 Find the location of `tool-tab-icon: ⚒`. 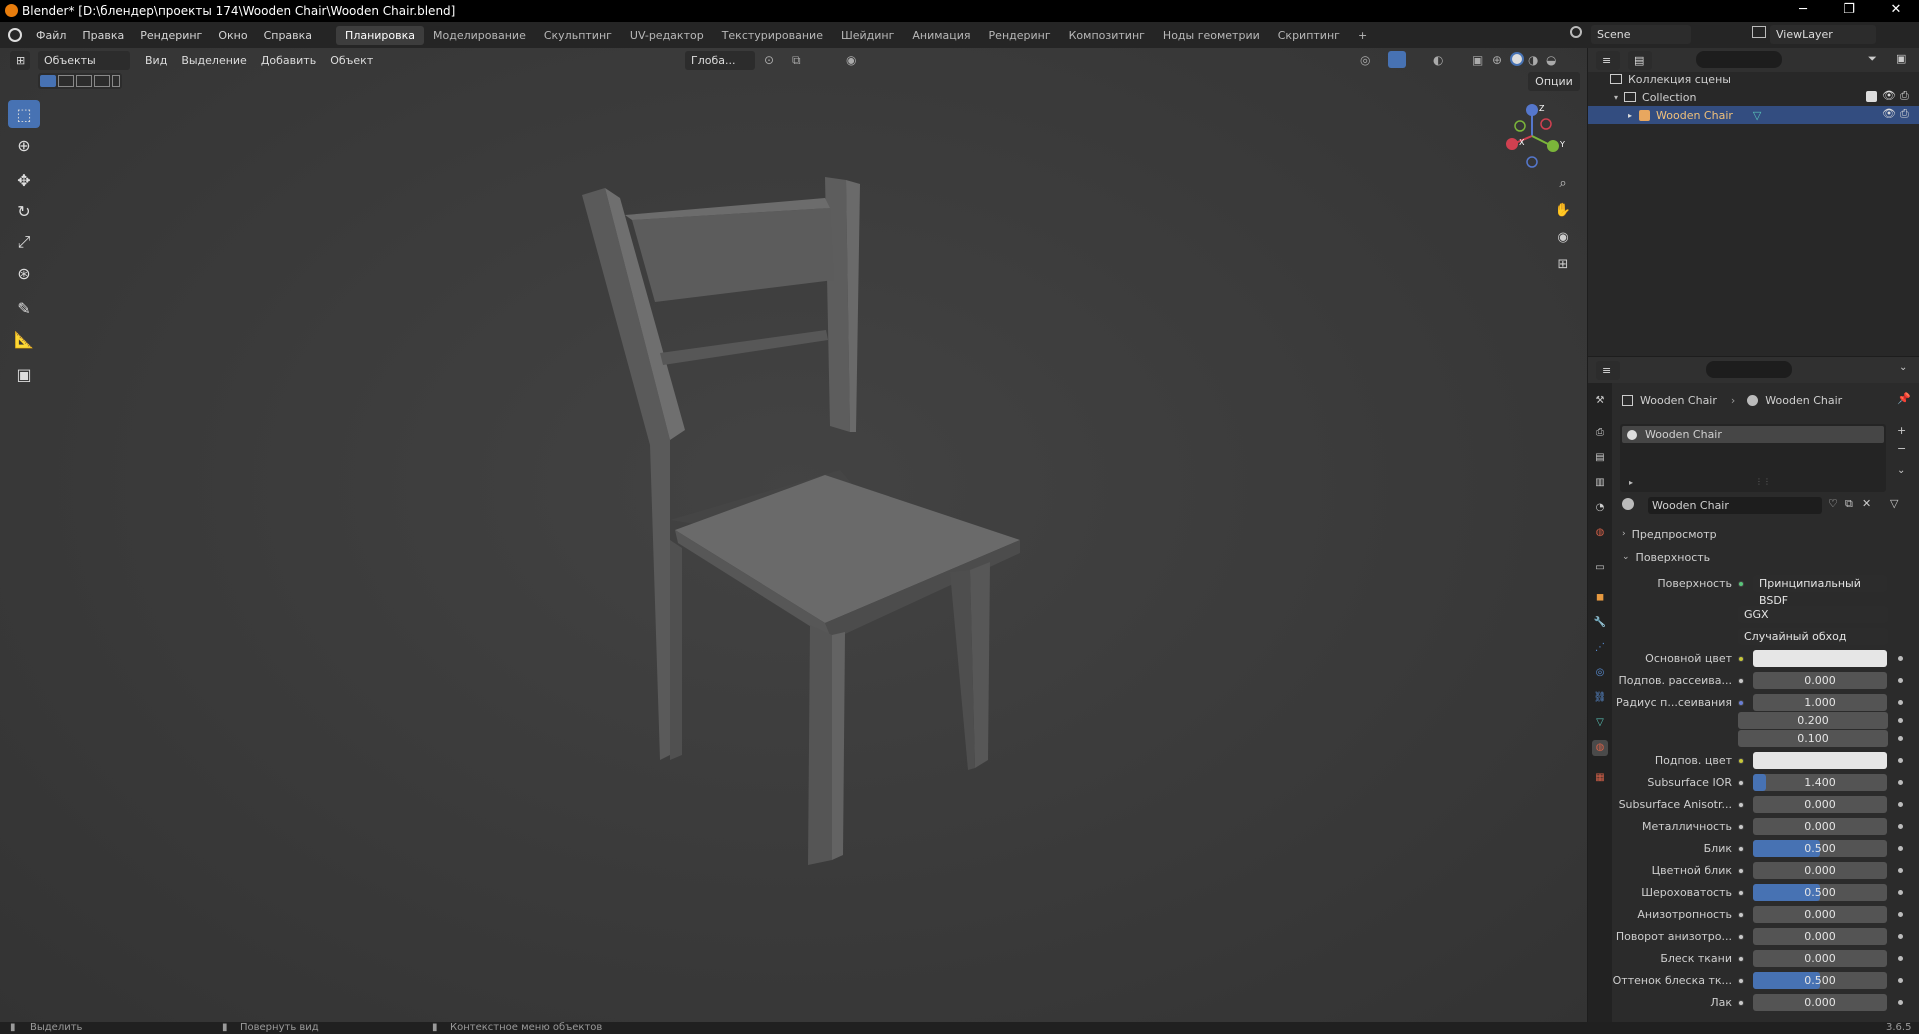

tool-tab-icon: ⚒ is located at coordinates (1600, 401).